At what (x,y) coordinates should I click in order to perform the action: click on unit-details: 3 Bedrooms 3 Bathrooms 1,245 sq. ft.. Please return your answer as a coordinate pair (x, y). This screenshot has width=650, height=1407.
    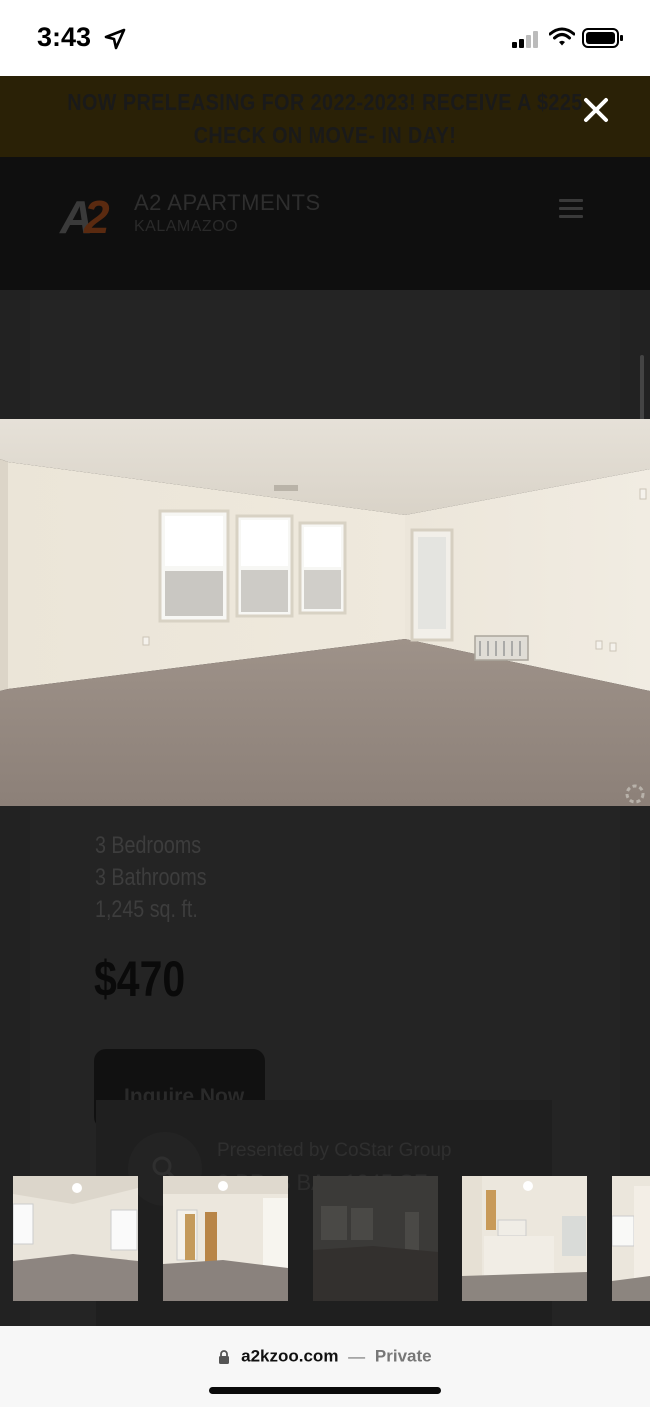
    Looking at the image, I should click on (151, 878).